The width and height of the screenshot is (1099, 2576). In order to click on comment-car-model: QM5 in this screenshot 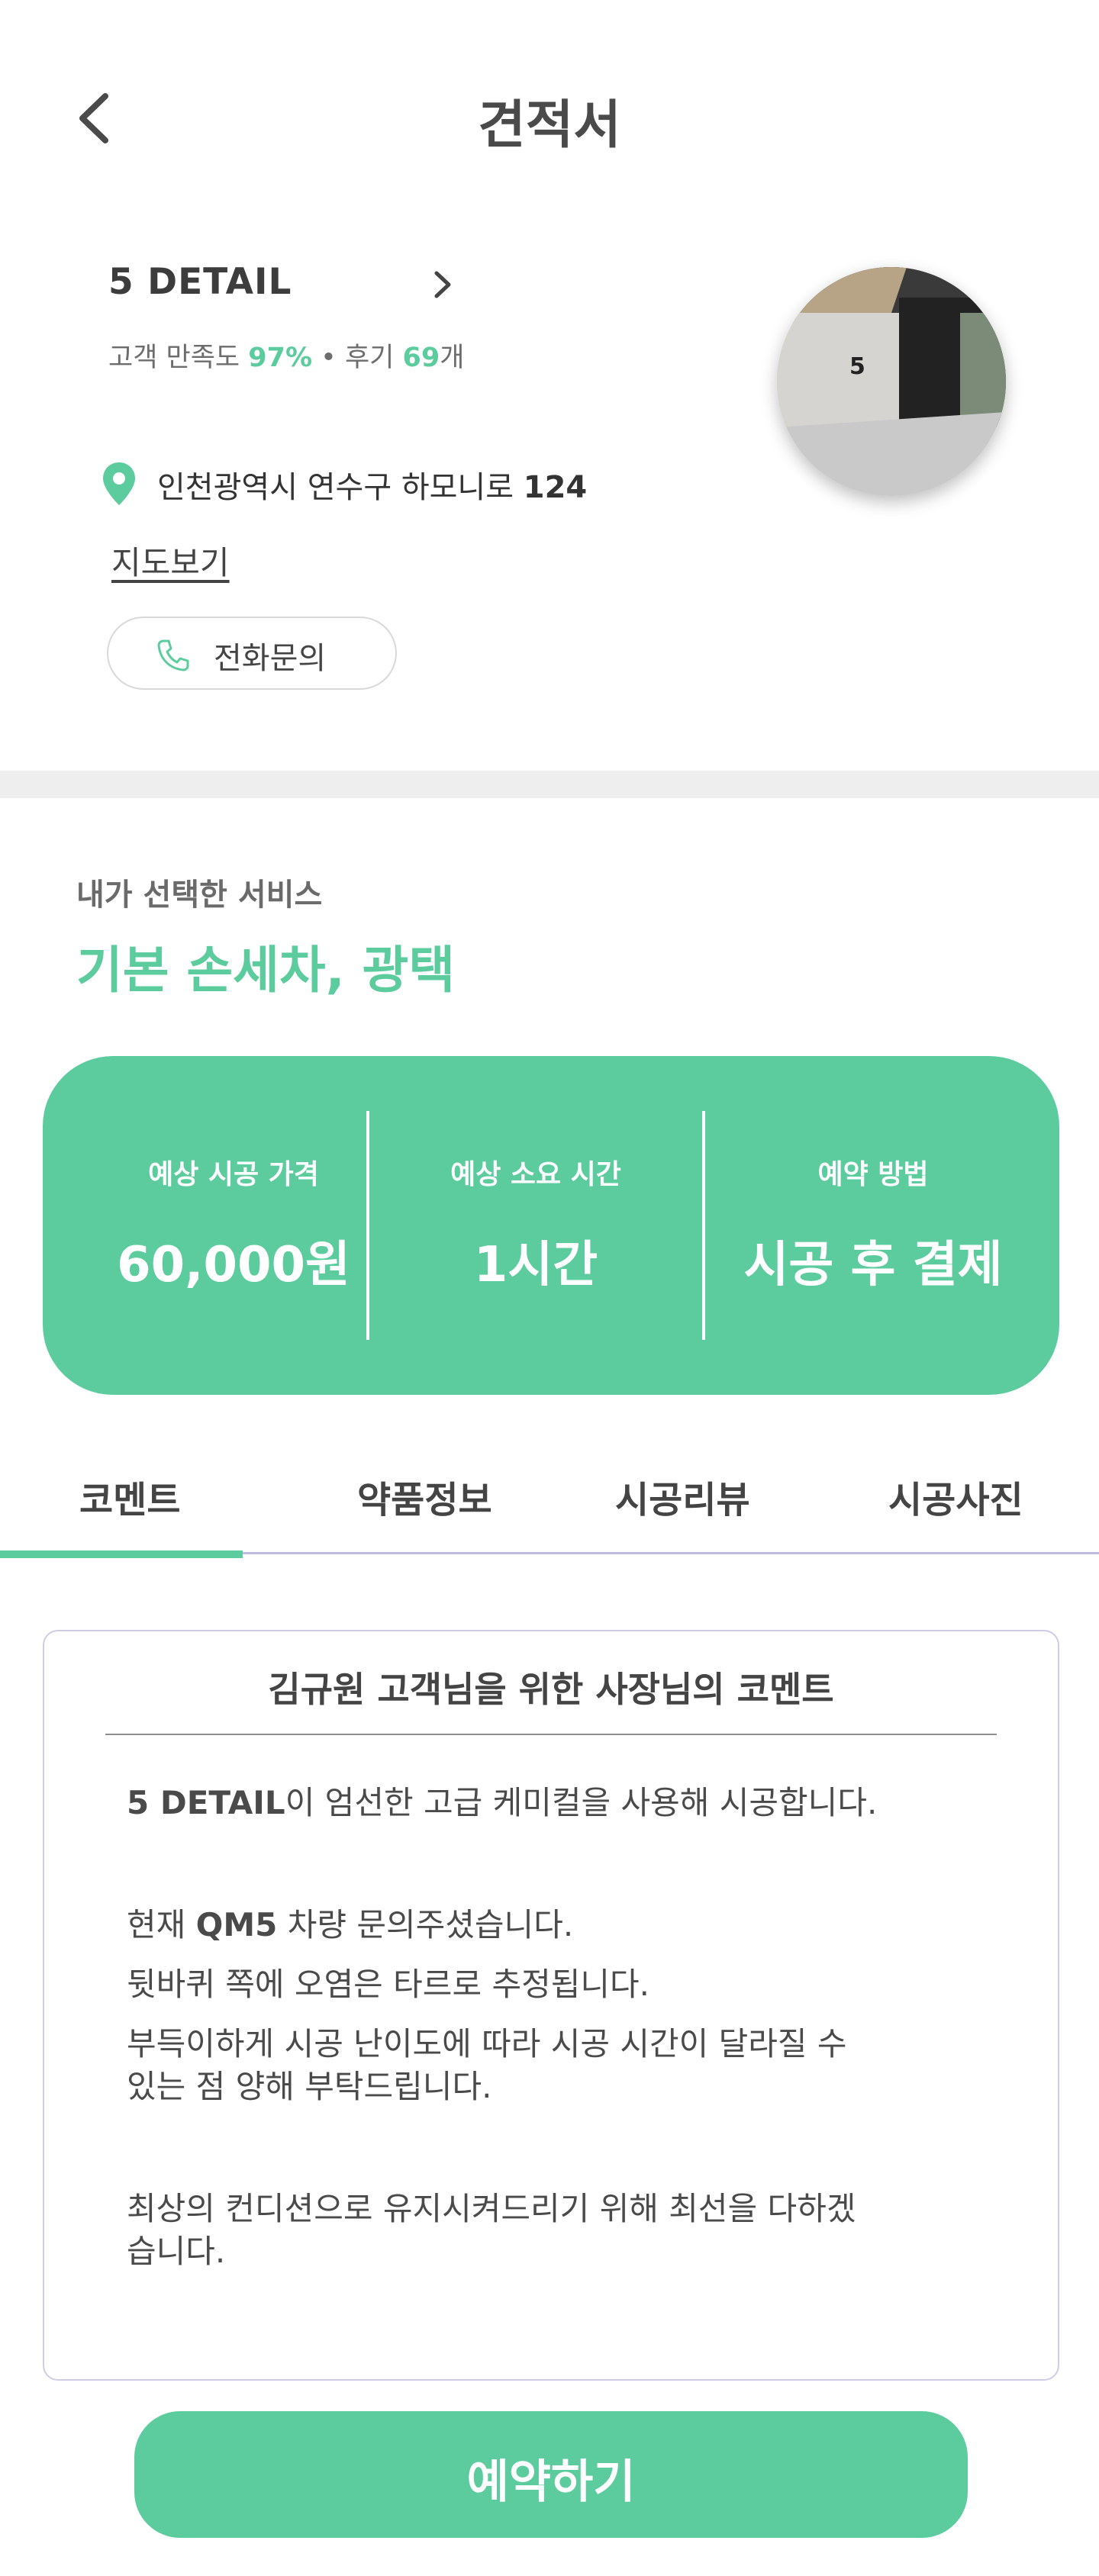, I will do `click(236, 1924)`.